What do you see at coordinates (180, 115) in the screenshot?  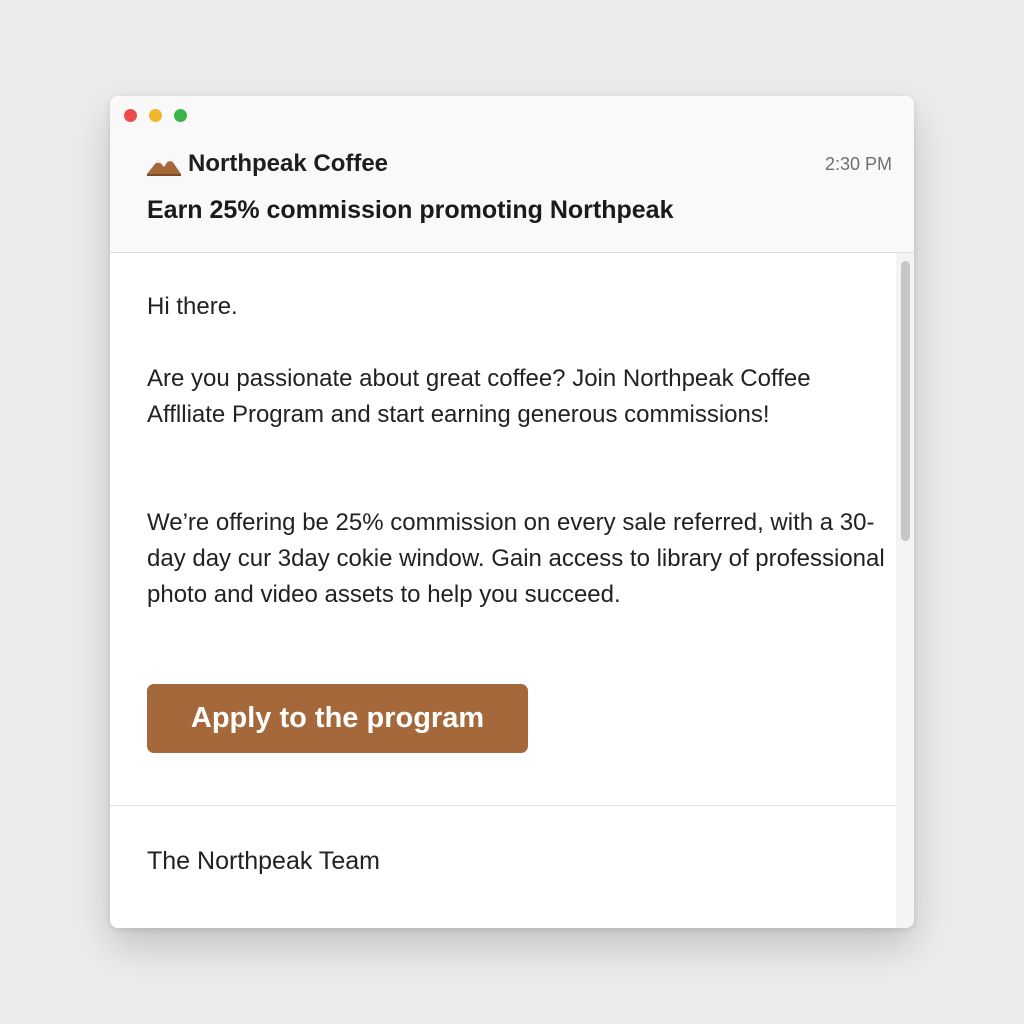 I see `zoom-window-button` at bounding box center [180, 115].